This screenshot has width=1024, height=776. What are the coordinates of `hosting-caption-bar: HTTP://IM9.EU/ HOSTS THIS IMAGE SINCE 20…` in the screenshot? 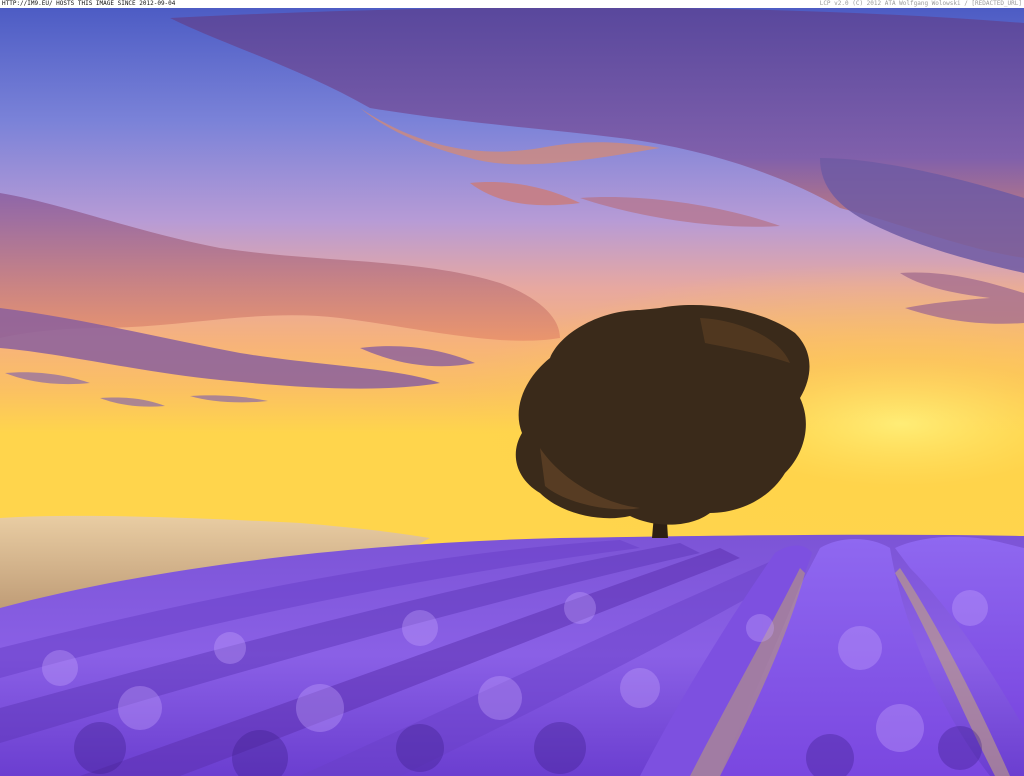 It's located at (512, 4).